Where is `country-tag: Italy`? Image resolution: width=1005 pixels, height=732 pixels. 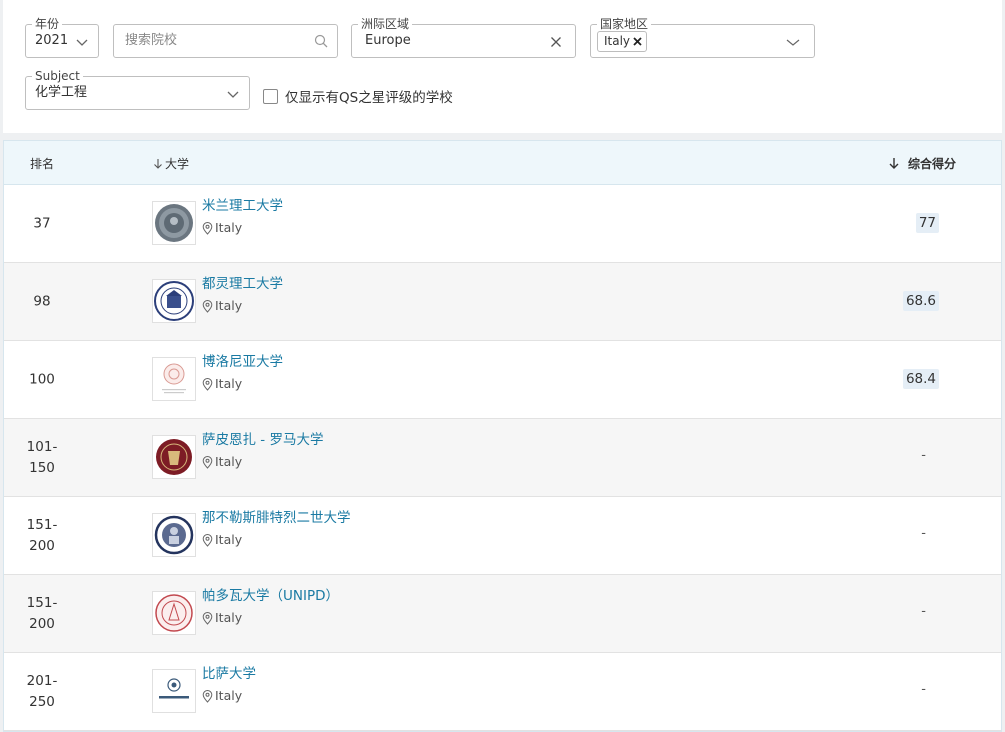 country-tag: Italy is located at coordinates (622, 41).